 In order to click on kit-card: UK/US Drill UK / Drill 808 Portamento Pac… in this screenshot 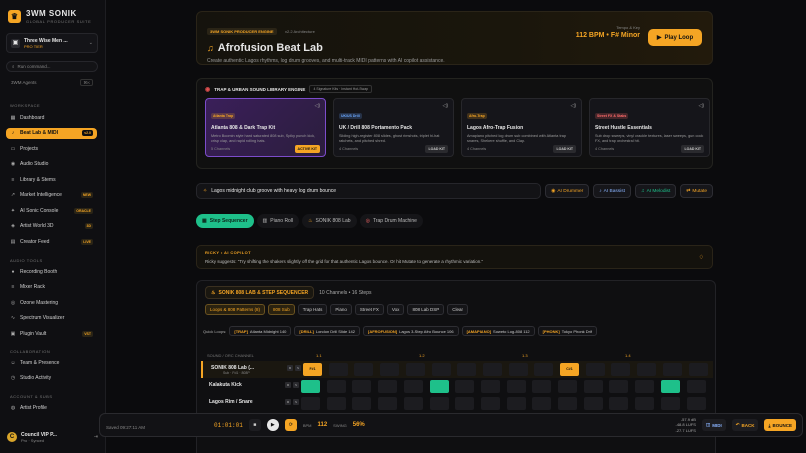, I will do `click(393, 127)`.